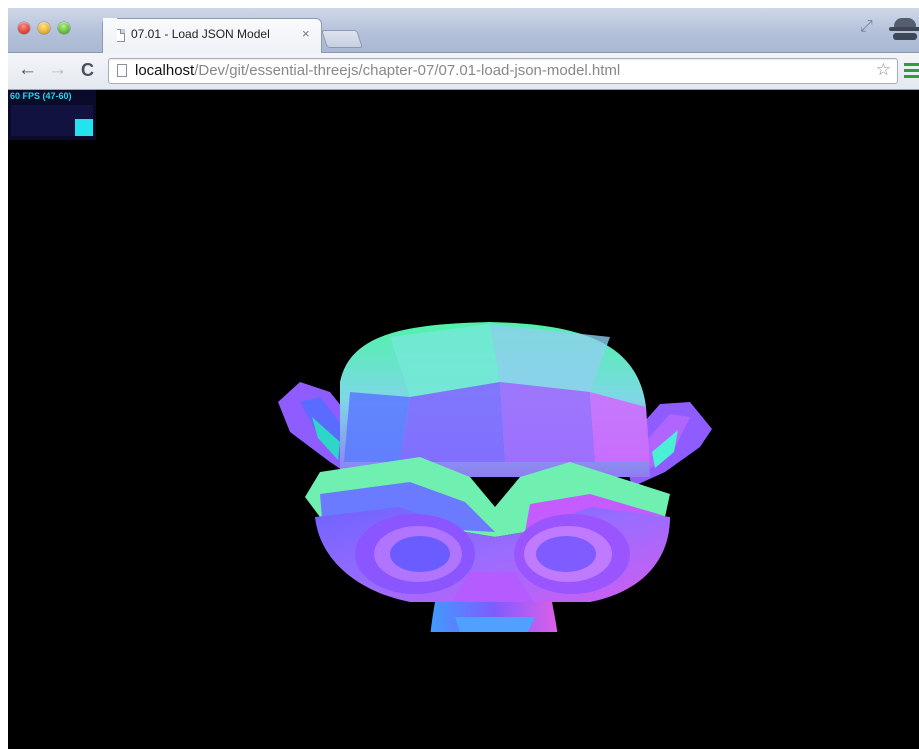 This screenshot has height=749, width=919. Describe the element at coordinates (883, 70) in the screenshot. I see `bookmark-star-icon: ☆` at that location.